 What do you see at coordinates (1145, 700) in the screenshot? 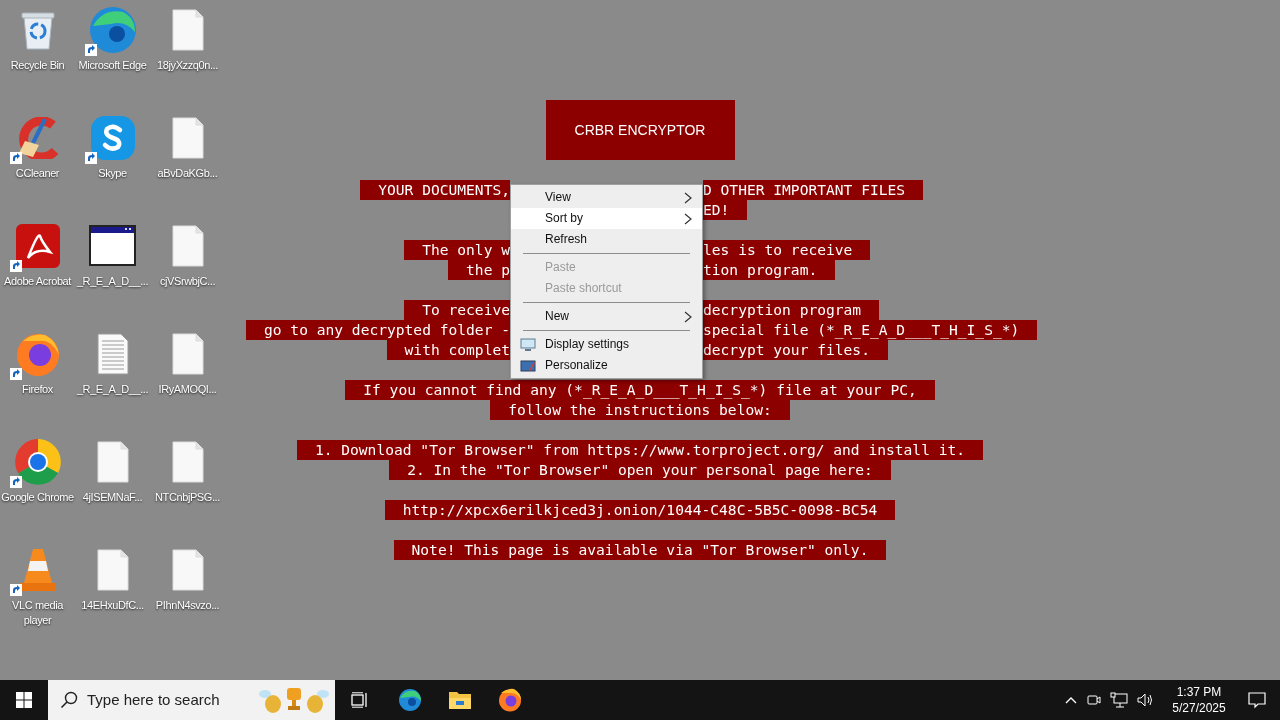
I see `volume-icon` at bounding box center [1145, 700].